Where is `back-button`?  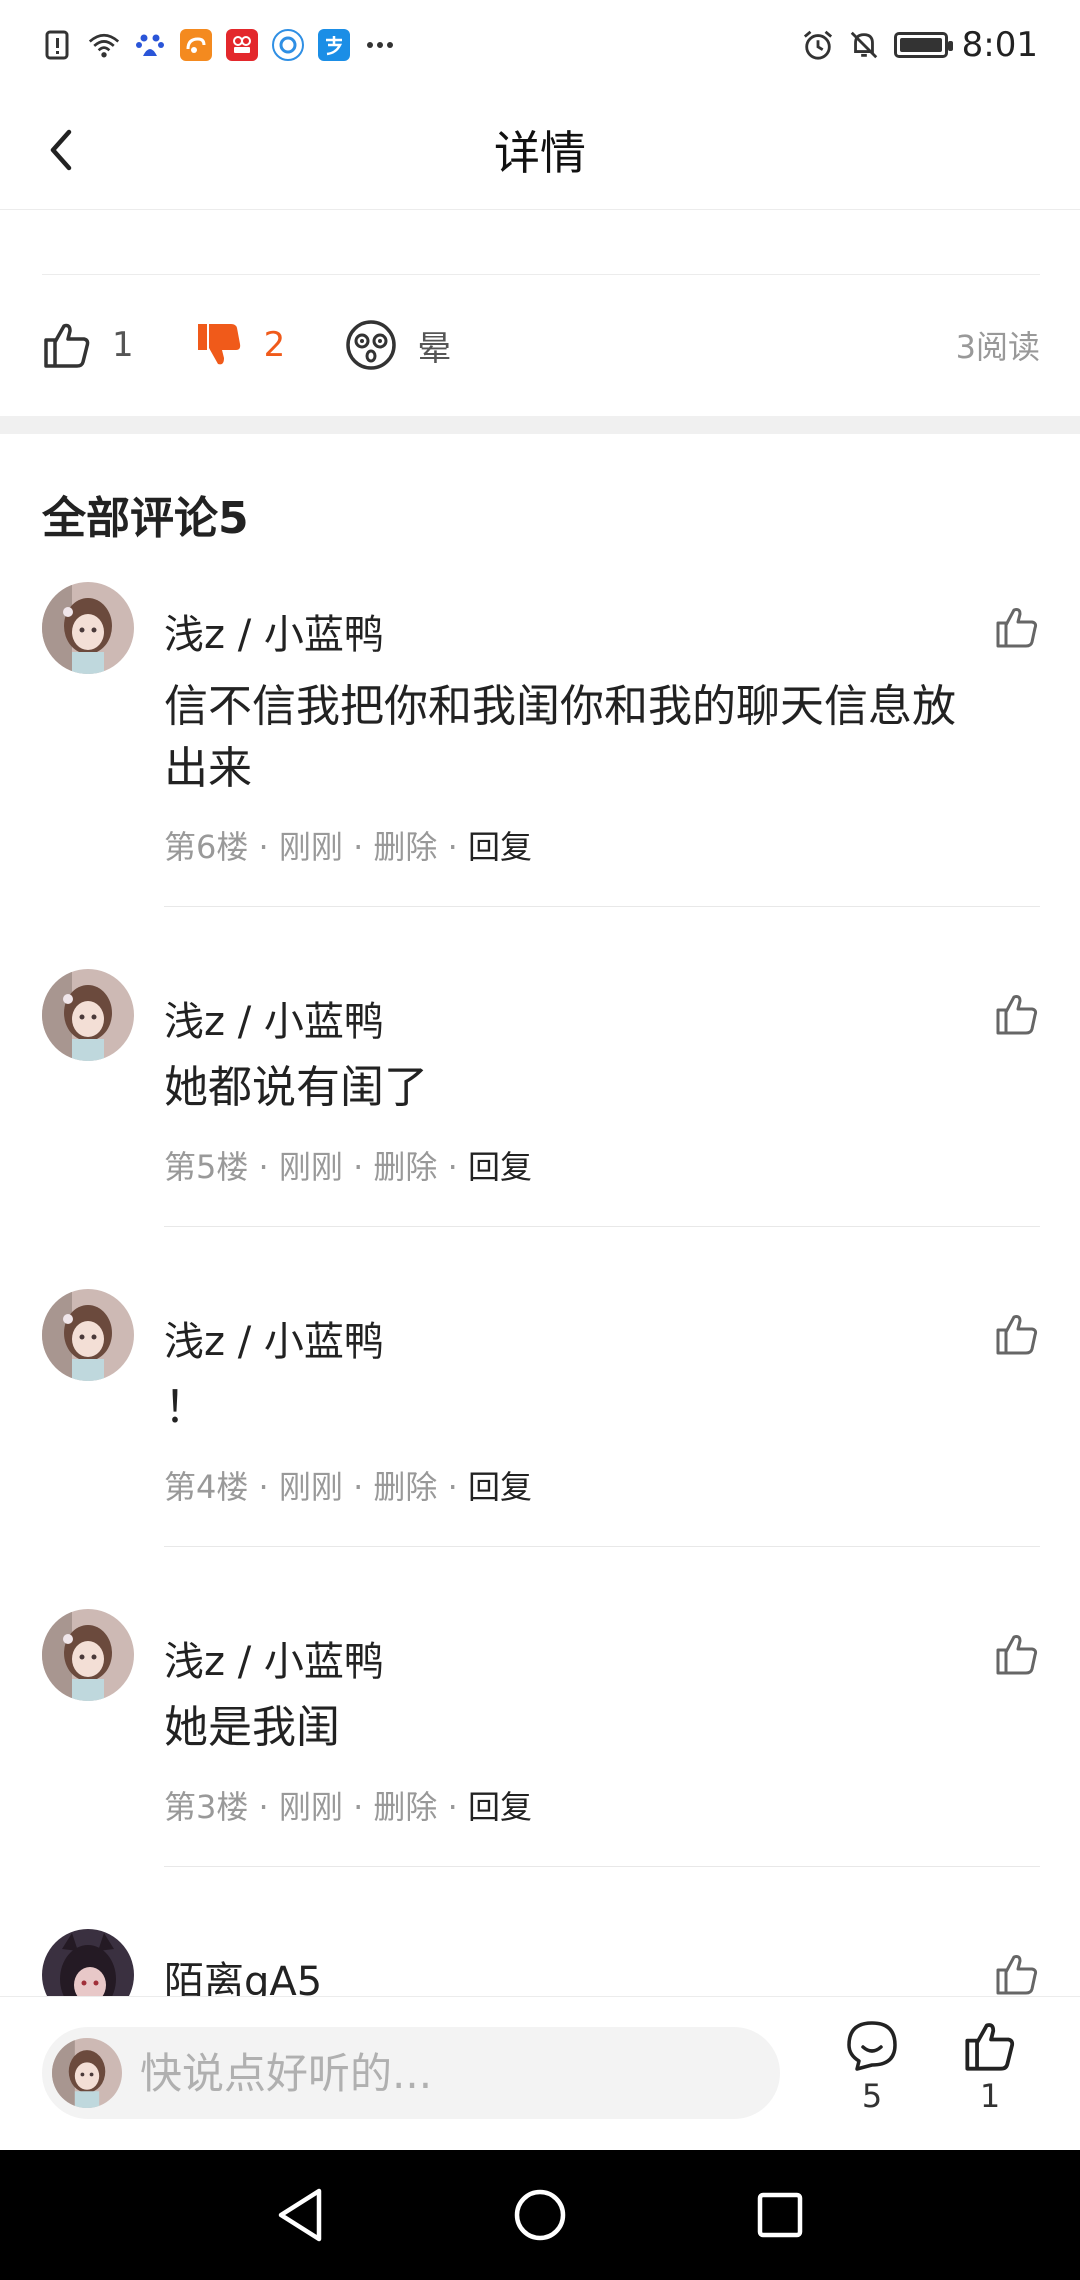 back-button is located at coordinates (60, 150).